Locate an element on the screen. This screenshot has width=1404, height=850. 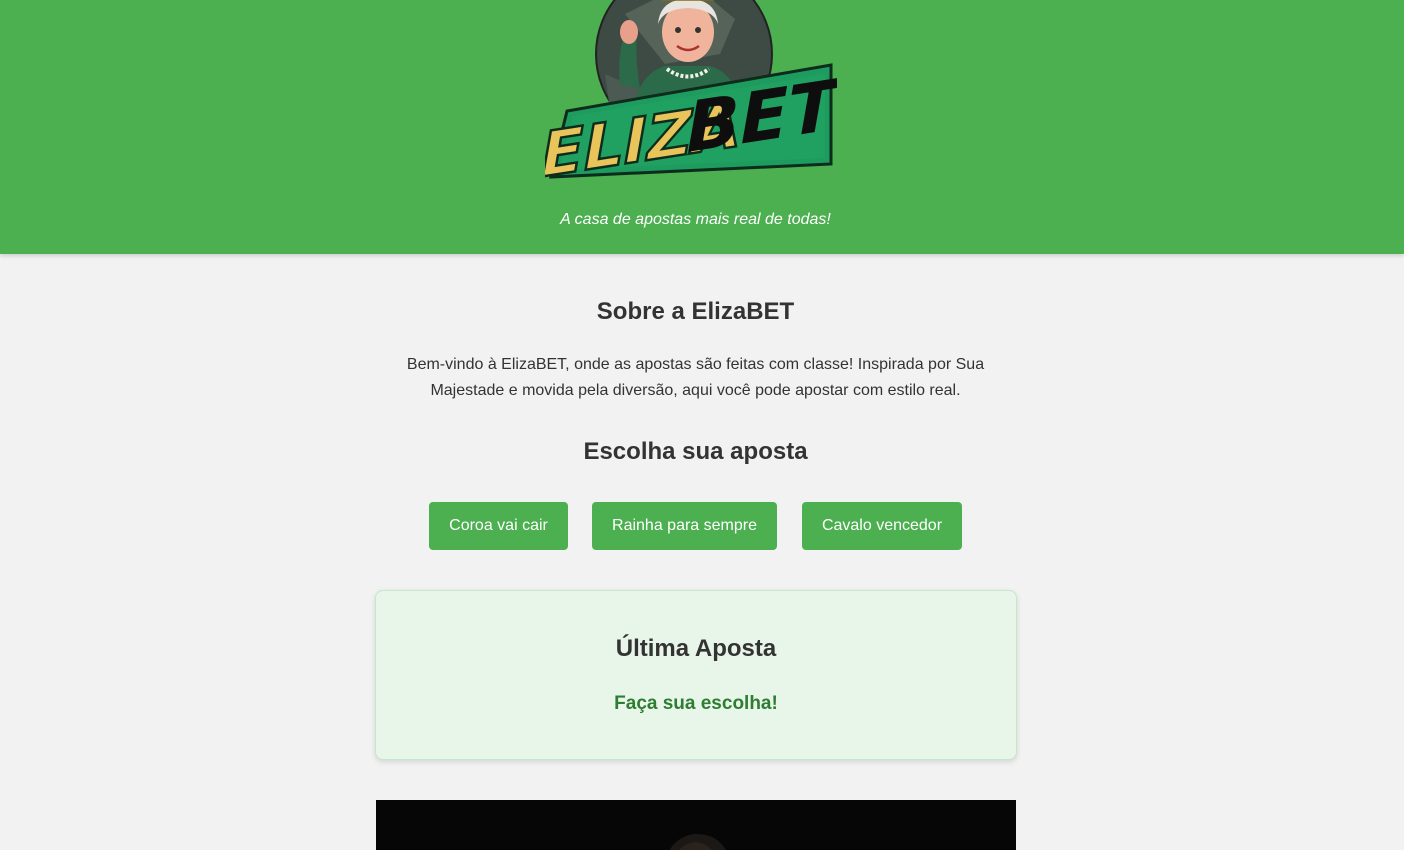
elizabet-logo: ELIZA BET is located at coordinates (691, 92).